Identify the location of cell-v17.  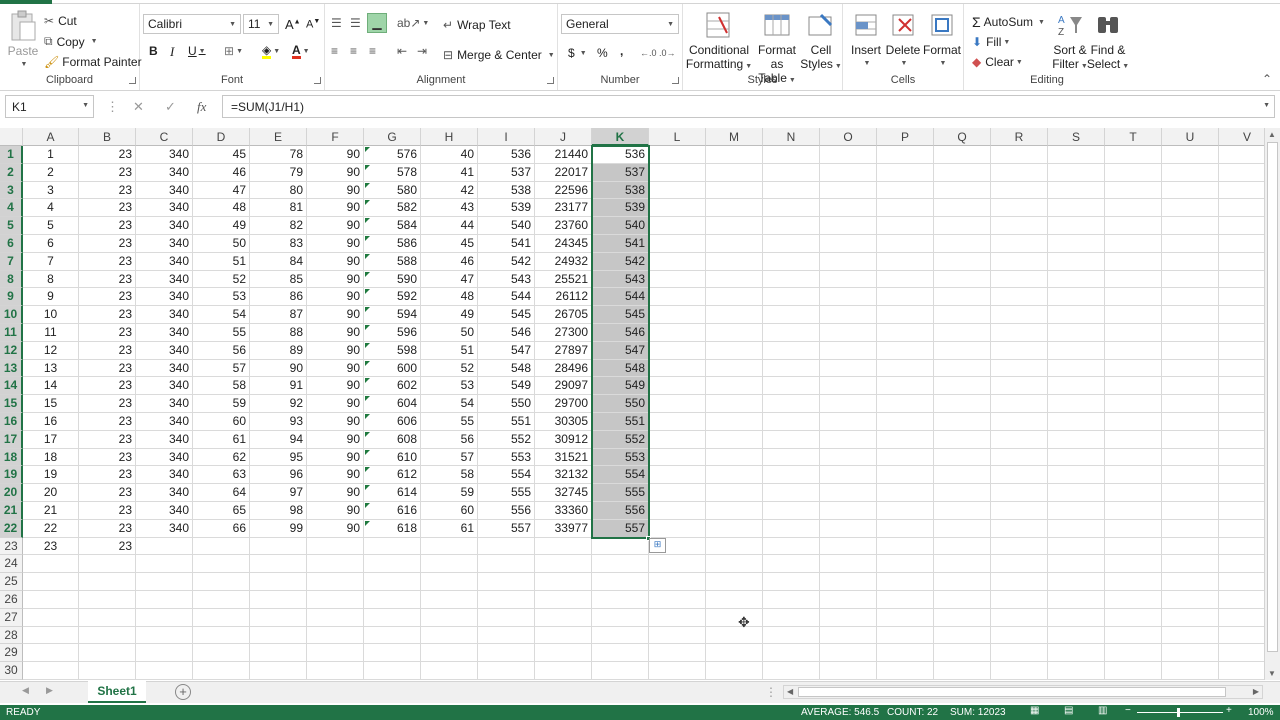
(1241, 440).